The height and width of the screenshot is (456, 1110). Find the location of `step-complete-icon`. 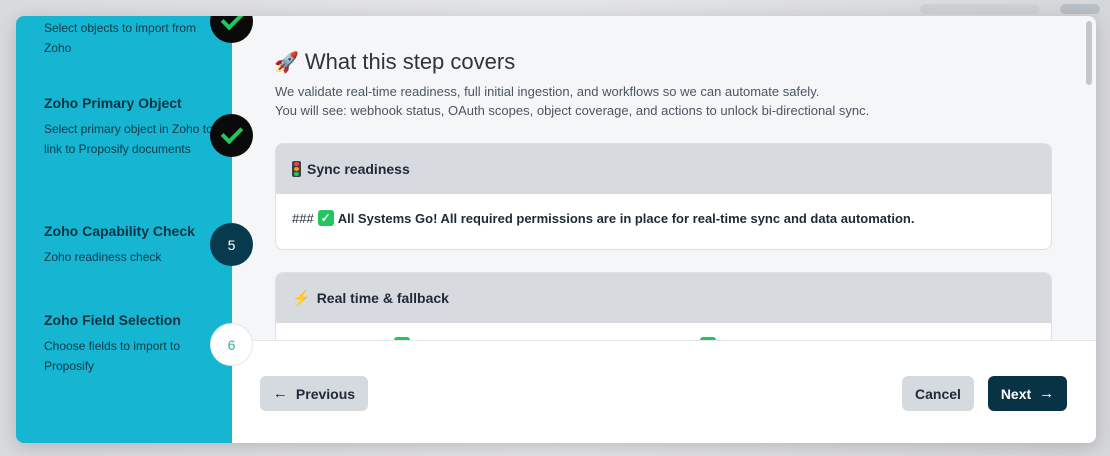

step-complete-icon is located at coordinates (231, 135).